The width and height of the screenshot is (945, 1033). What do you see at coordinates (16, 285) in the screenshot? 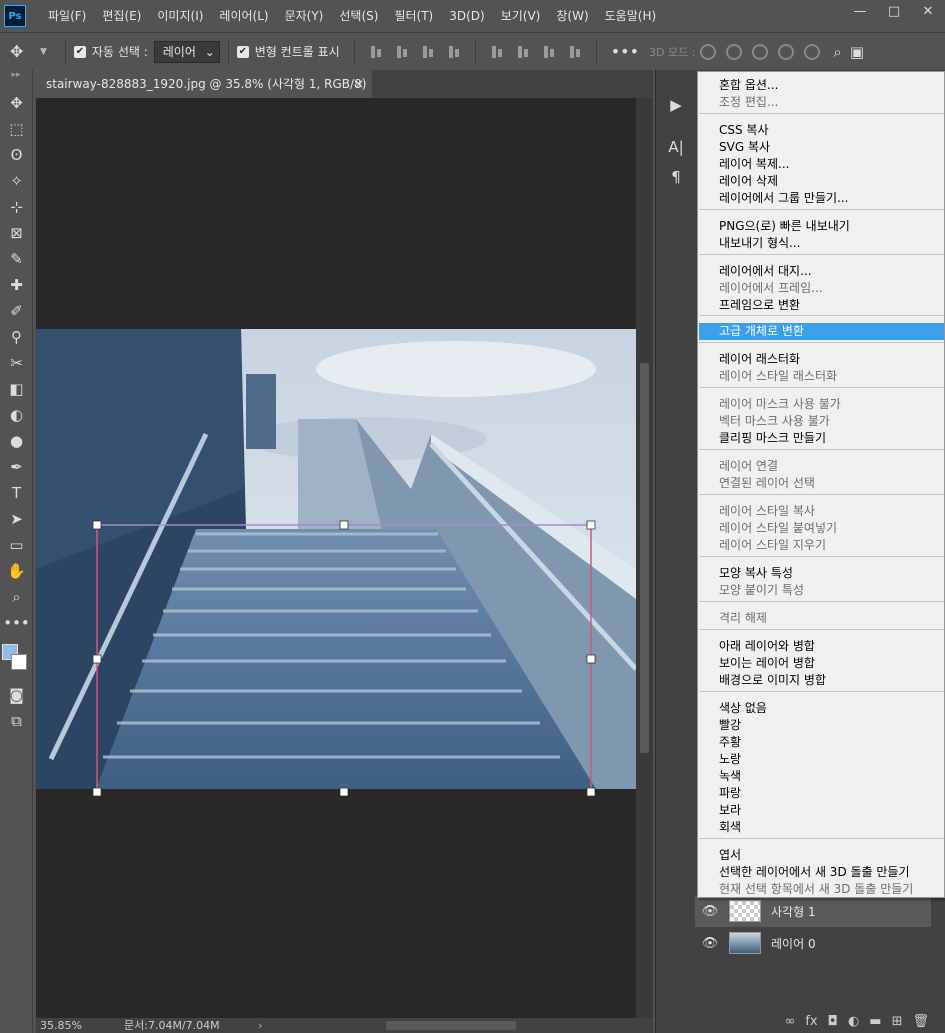
I see `healing-brush-tool-icon: ✚` at bounding box center [16, 285].